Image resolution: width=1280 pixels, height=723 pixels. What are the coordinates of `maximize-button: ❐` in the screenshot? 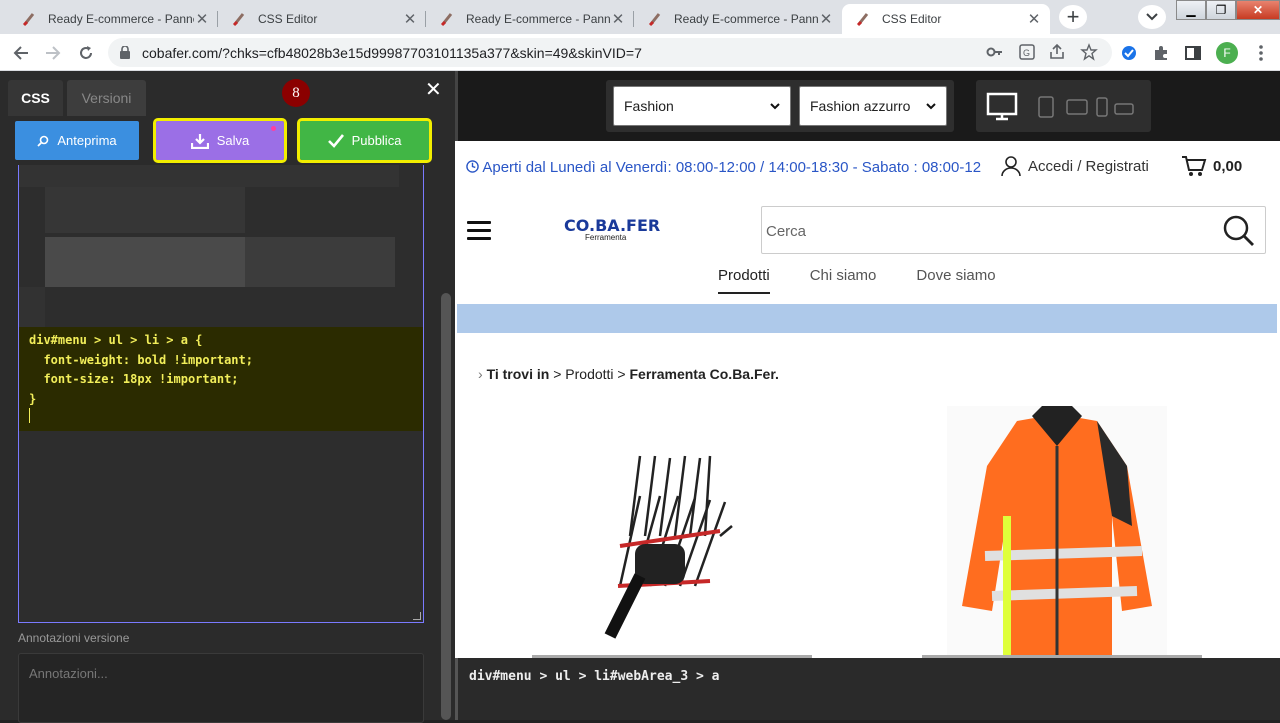 It's located at (1221, 10).